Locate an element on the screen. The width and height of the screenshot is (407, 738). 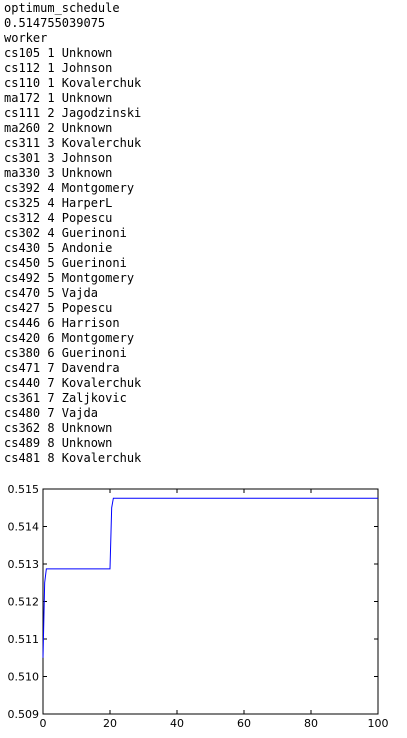
x-tick-label: 60 is located at coordinates (244, 723).